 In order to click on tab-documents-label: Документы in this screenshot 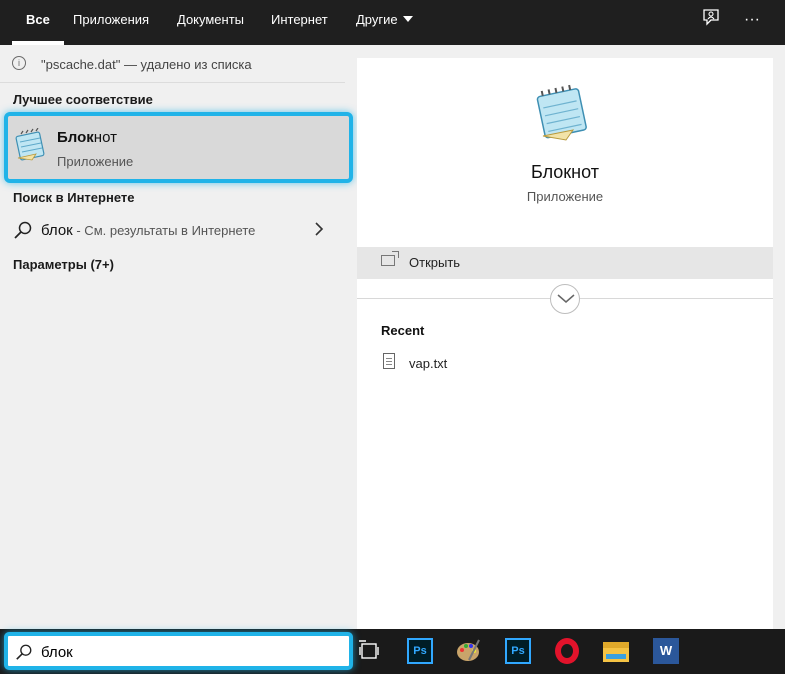, I will do `click(211, 19)`.